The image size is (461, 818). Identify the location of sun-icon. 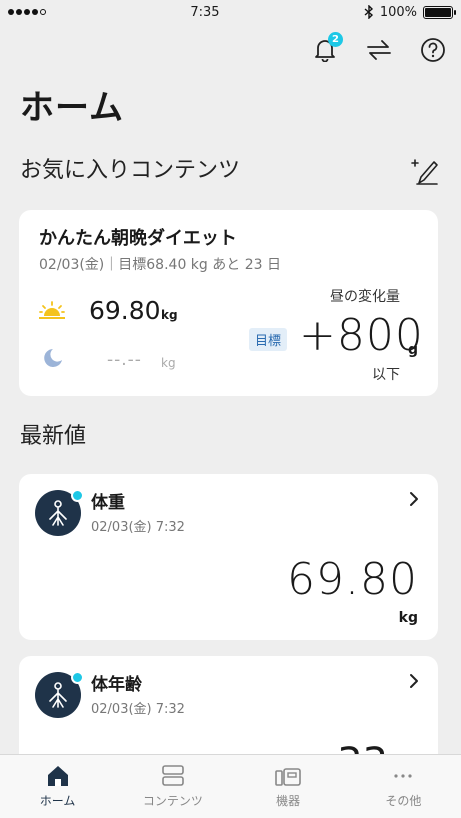
(52, 310).